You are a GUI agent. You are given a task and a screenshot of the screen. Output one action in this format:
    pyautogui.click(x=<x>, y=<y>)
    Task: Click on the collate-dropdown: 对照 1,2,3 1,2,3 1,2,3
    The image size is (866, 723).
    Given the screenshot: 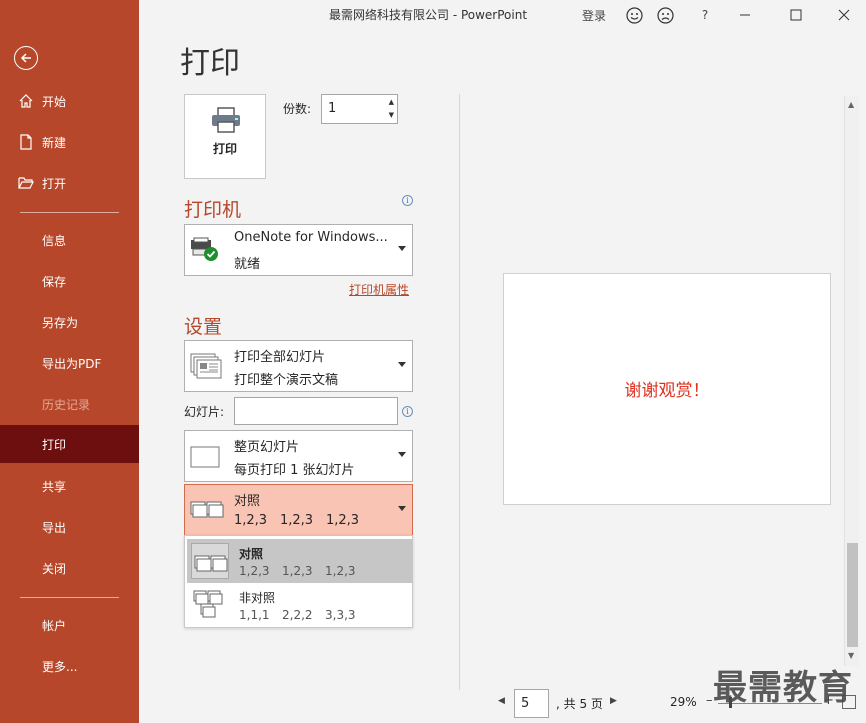 What is the action you would take?
    pyautogui.click(x=298, y=510)
    